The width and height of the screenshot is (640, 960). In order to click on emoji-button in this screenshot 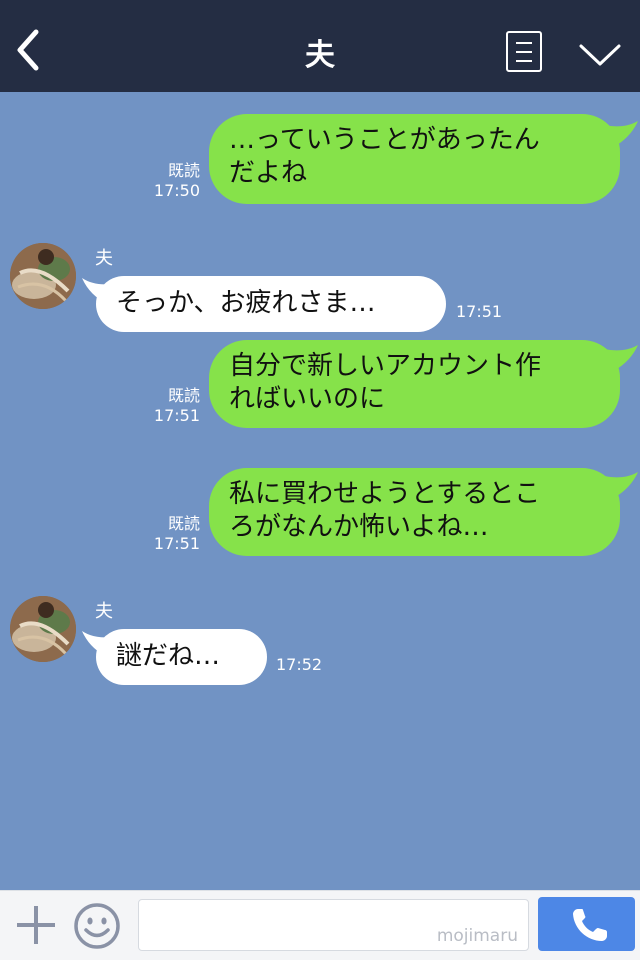, I will do `click(97, 926)`.